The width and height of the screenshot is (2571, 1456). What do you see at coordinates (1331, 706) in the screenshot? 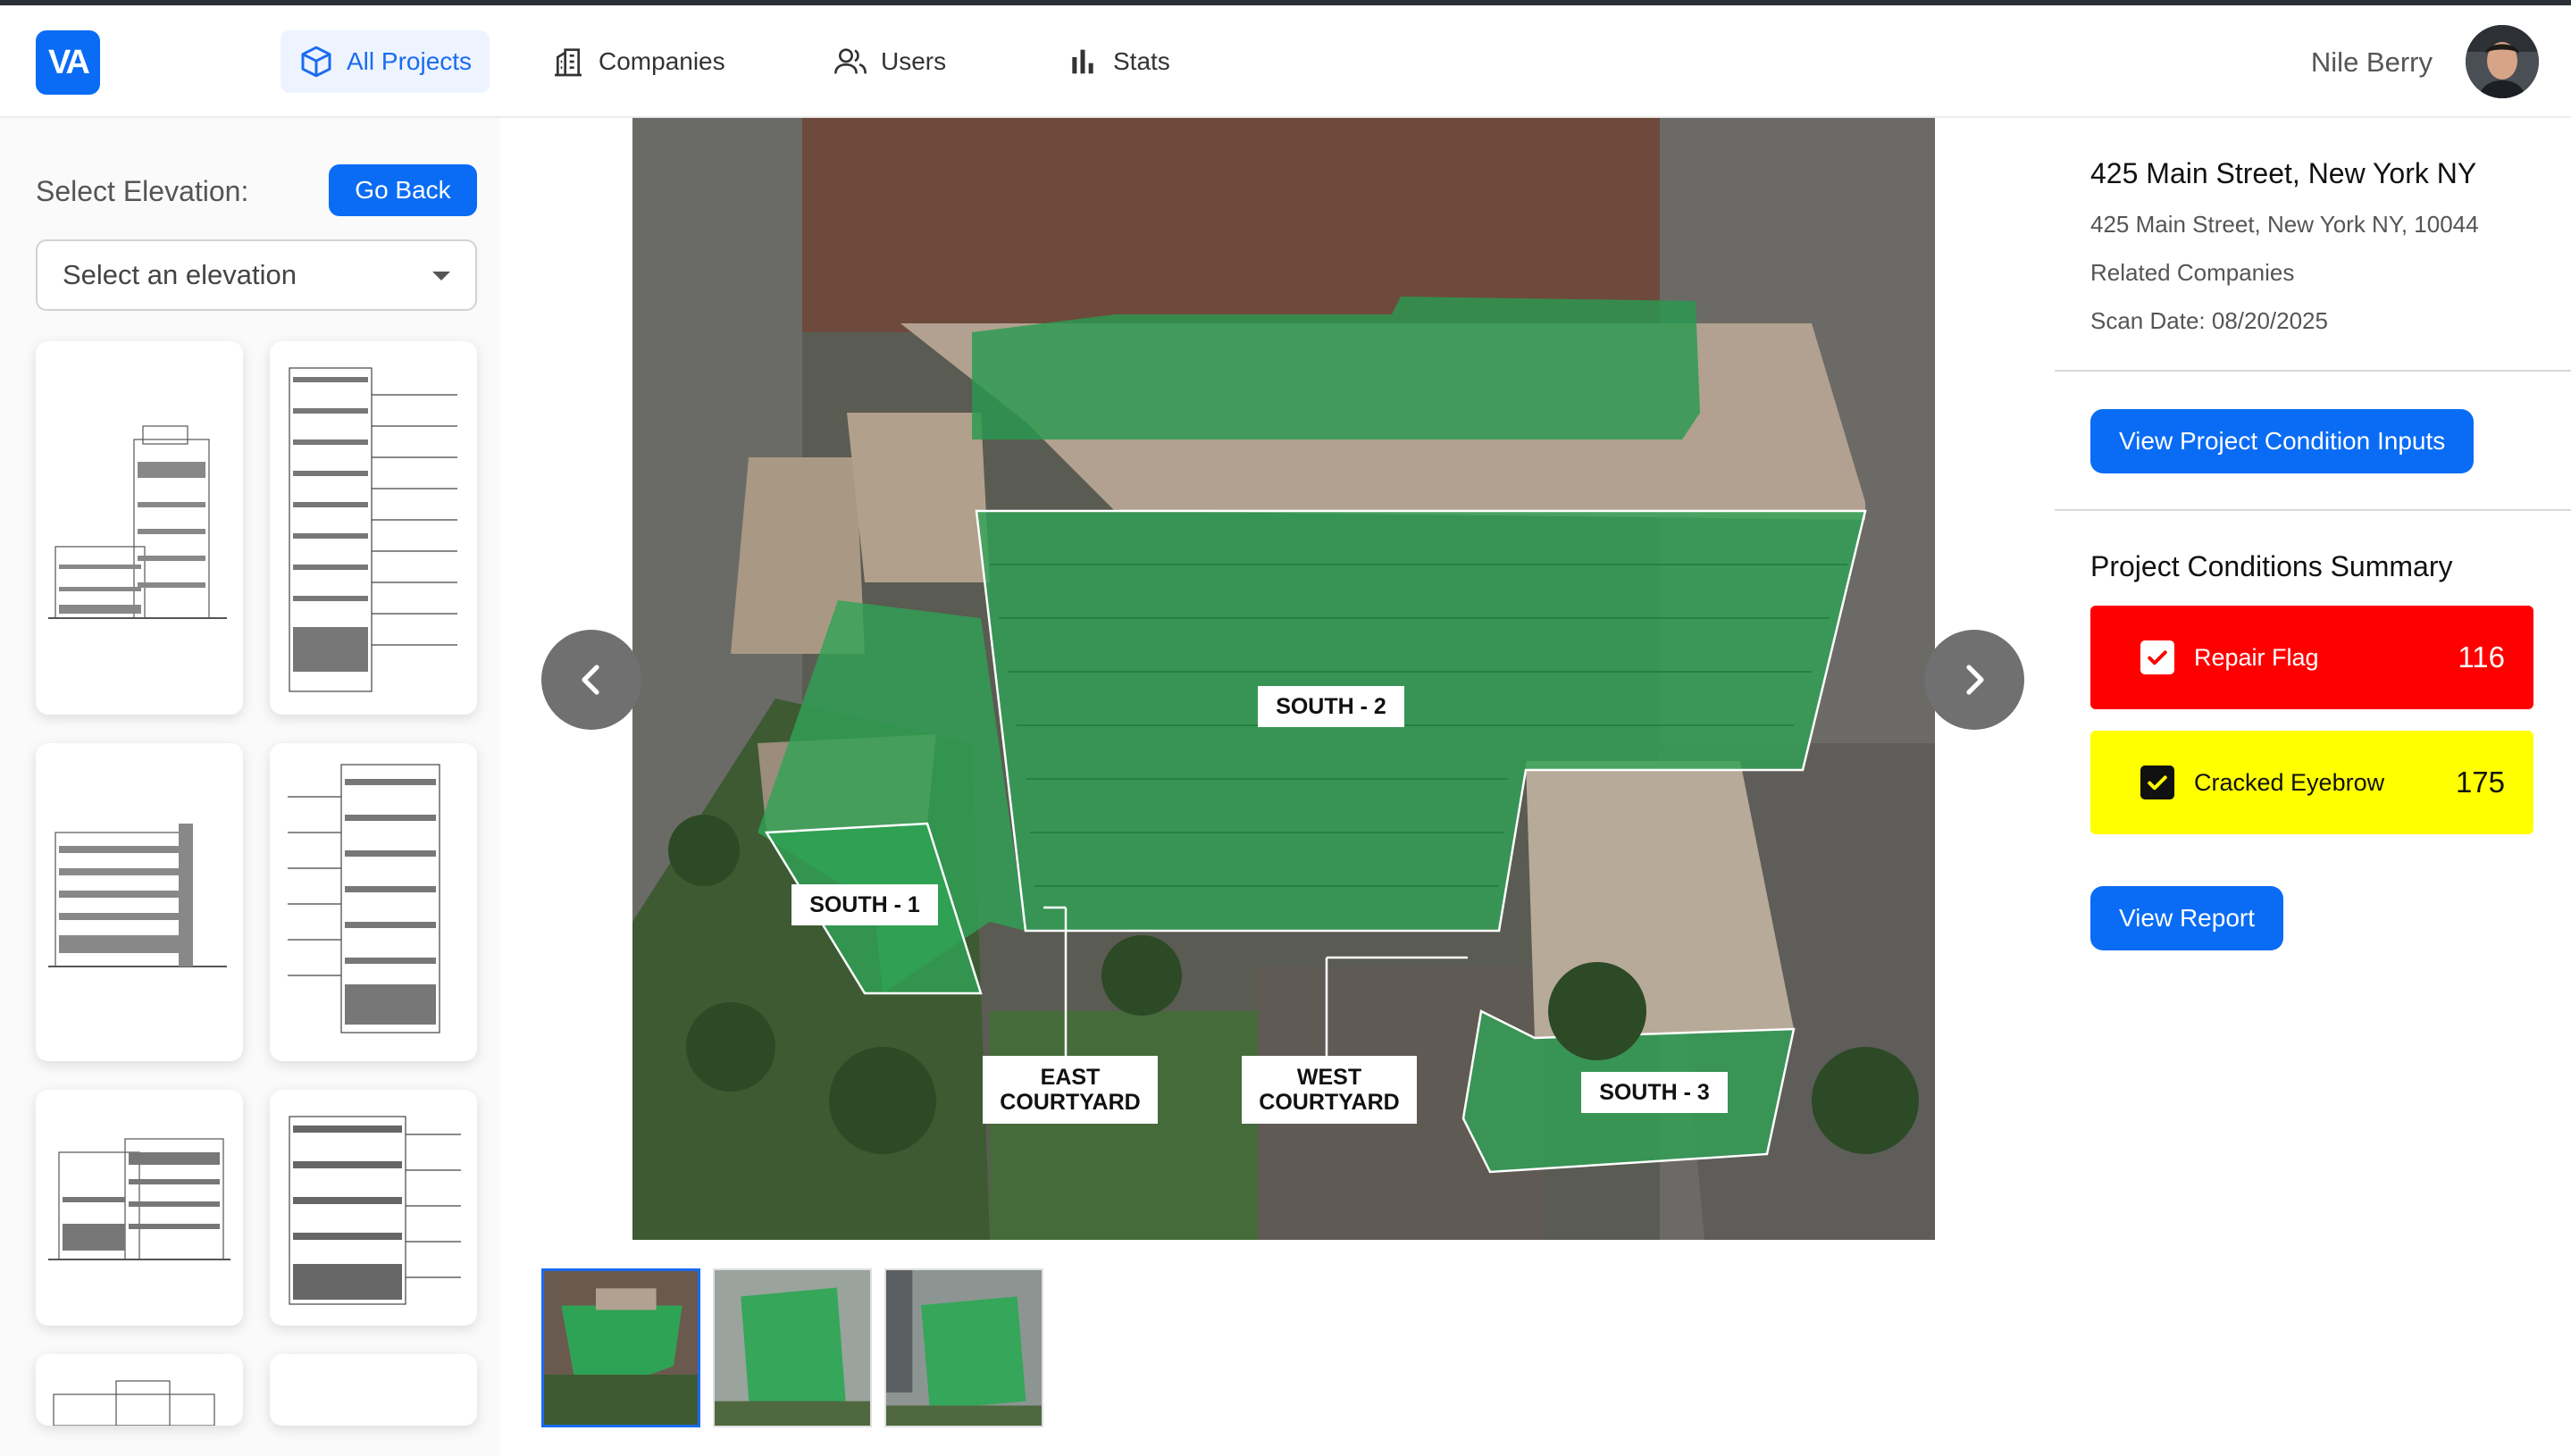
I see `elevation-label-south-2: SOUTH - 2` at bounding box center [1331, 706].